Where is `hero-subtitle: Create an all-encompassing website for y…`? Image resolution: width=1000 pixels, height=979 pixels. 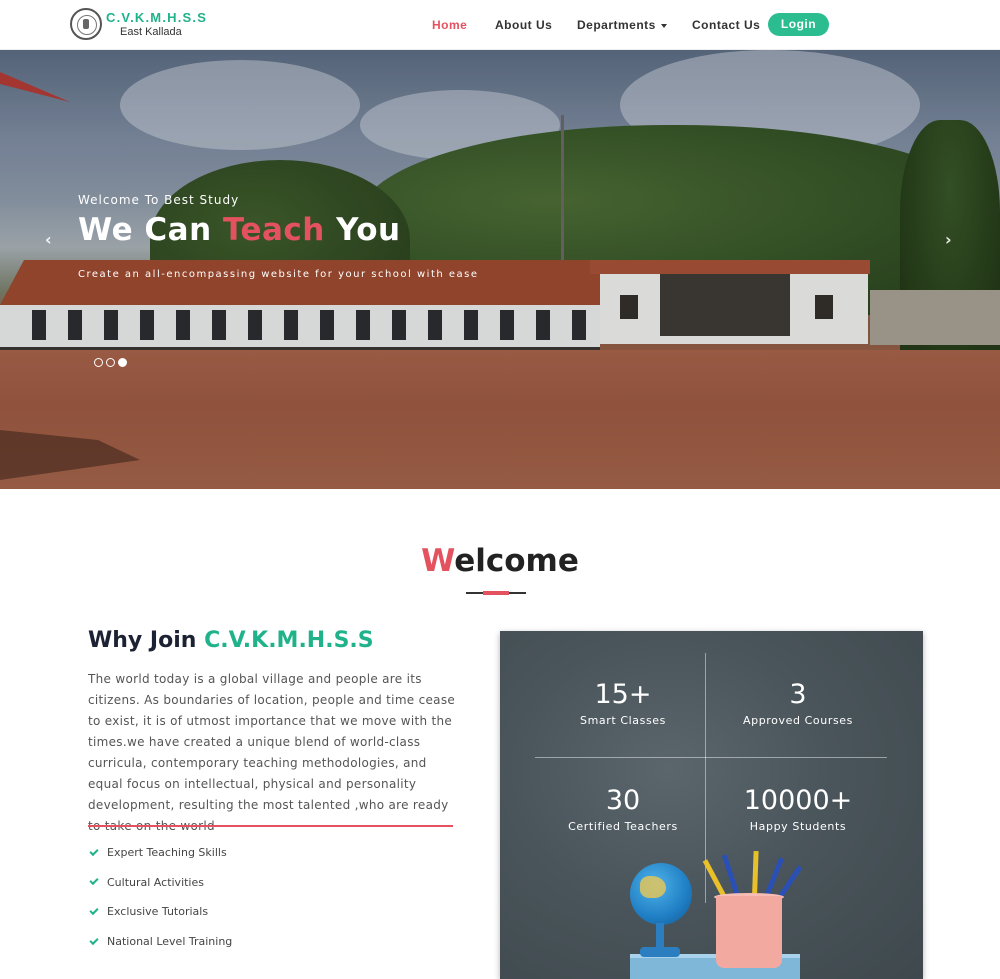
hero-subtitle: Create an all-encompassing website for y… is located at coordinates (278, 274).